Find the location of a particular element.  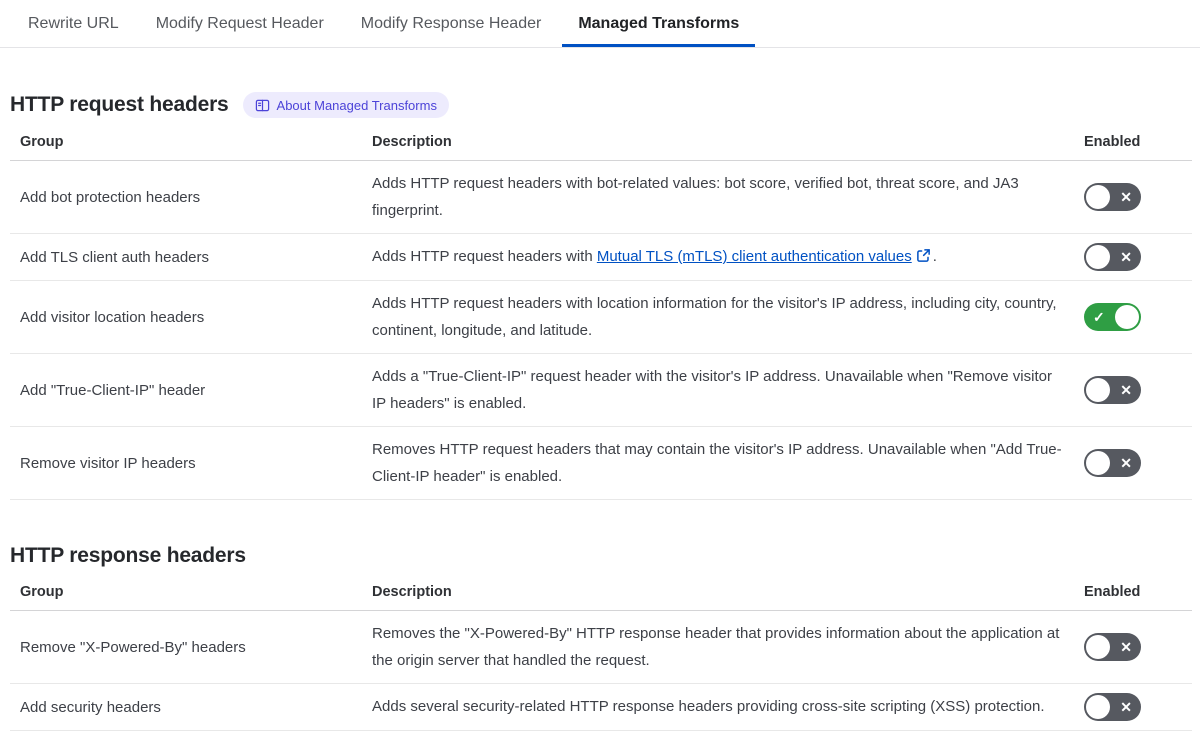

about-managed-transforms-badge: About Managed Transforms is located at coordinates (345, 105).